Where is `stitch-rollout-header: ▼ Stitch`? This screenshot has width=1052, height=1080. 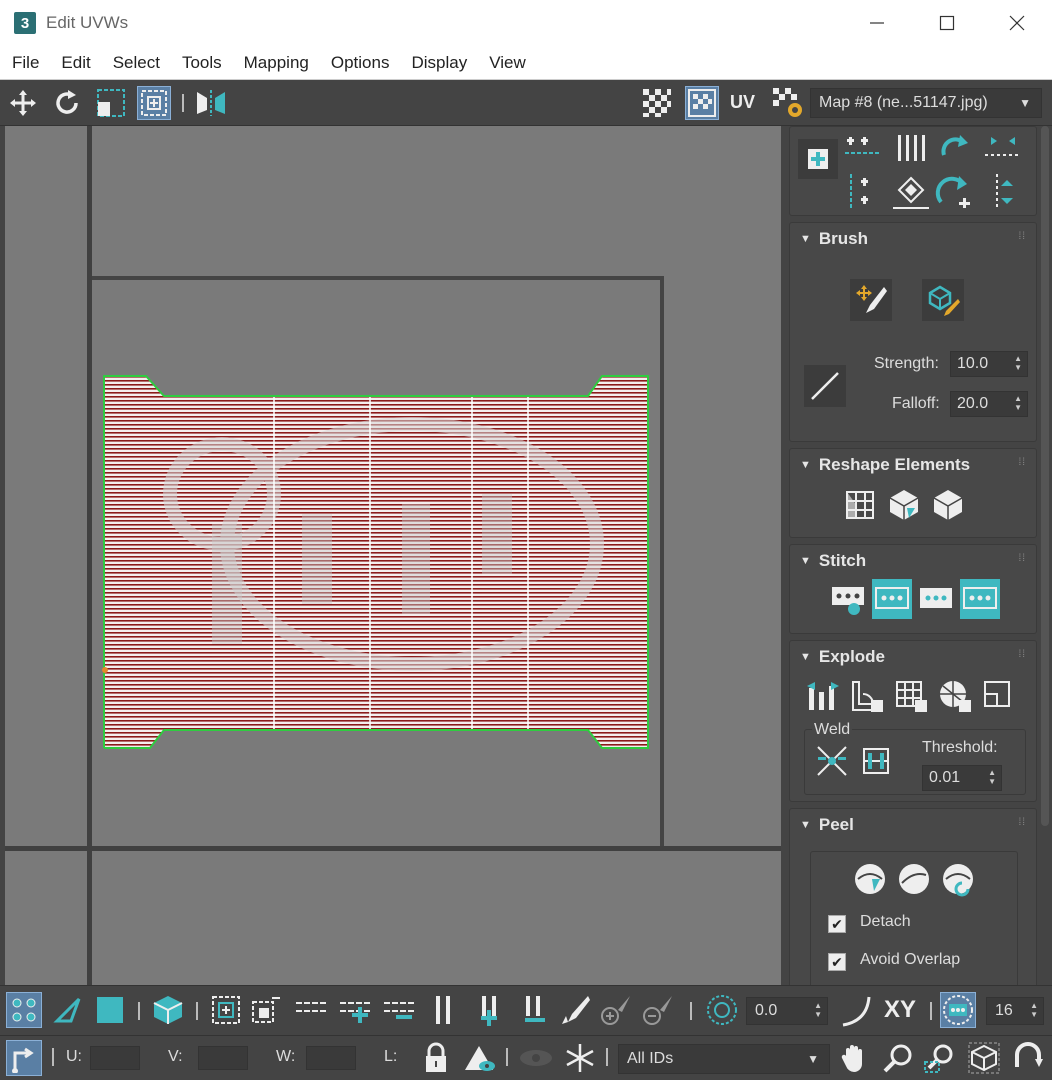
stitch-rollout-header: ▼ Stitch is located at coordinates (833, 561).